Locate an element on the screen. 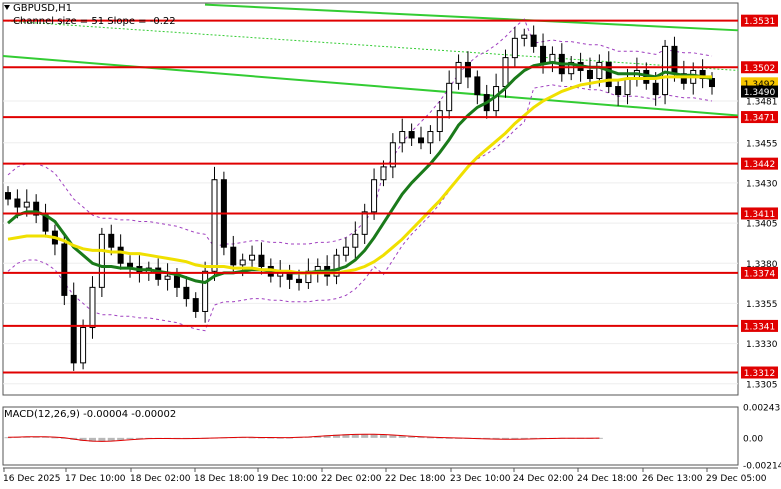 The image size is (781, 489). level-tag: 1.3502 is located at coordinates (759, 67).